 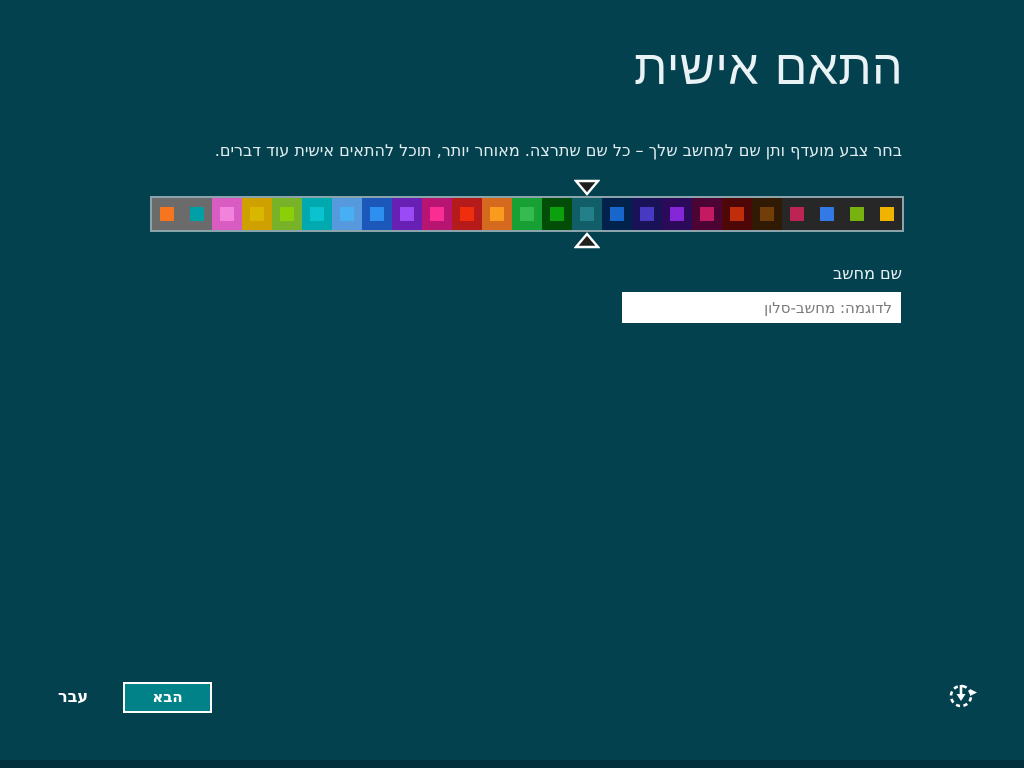 I want to click on slider-handle-bottom-arrow-icon, so click(x=587, y=240).